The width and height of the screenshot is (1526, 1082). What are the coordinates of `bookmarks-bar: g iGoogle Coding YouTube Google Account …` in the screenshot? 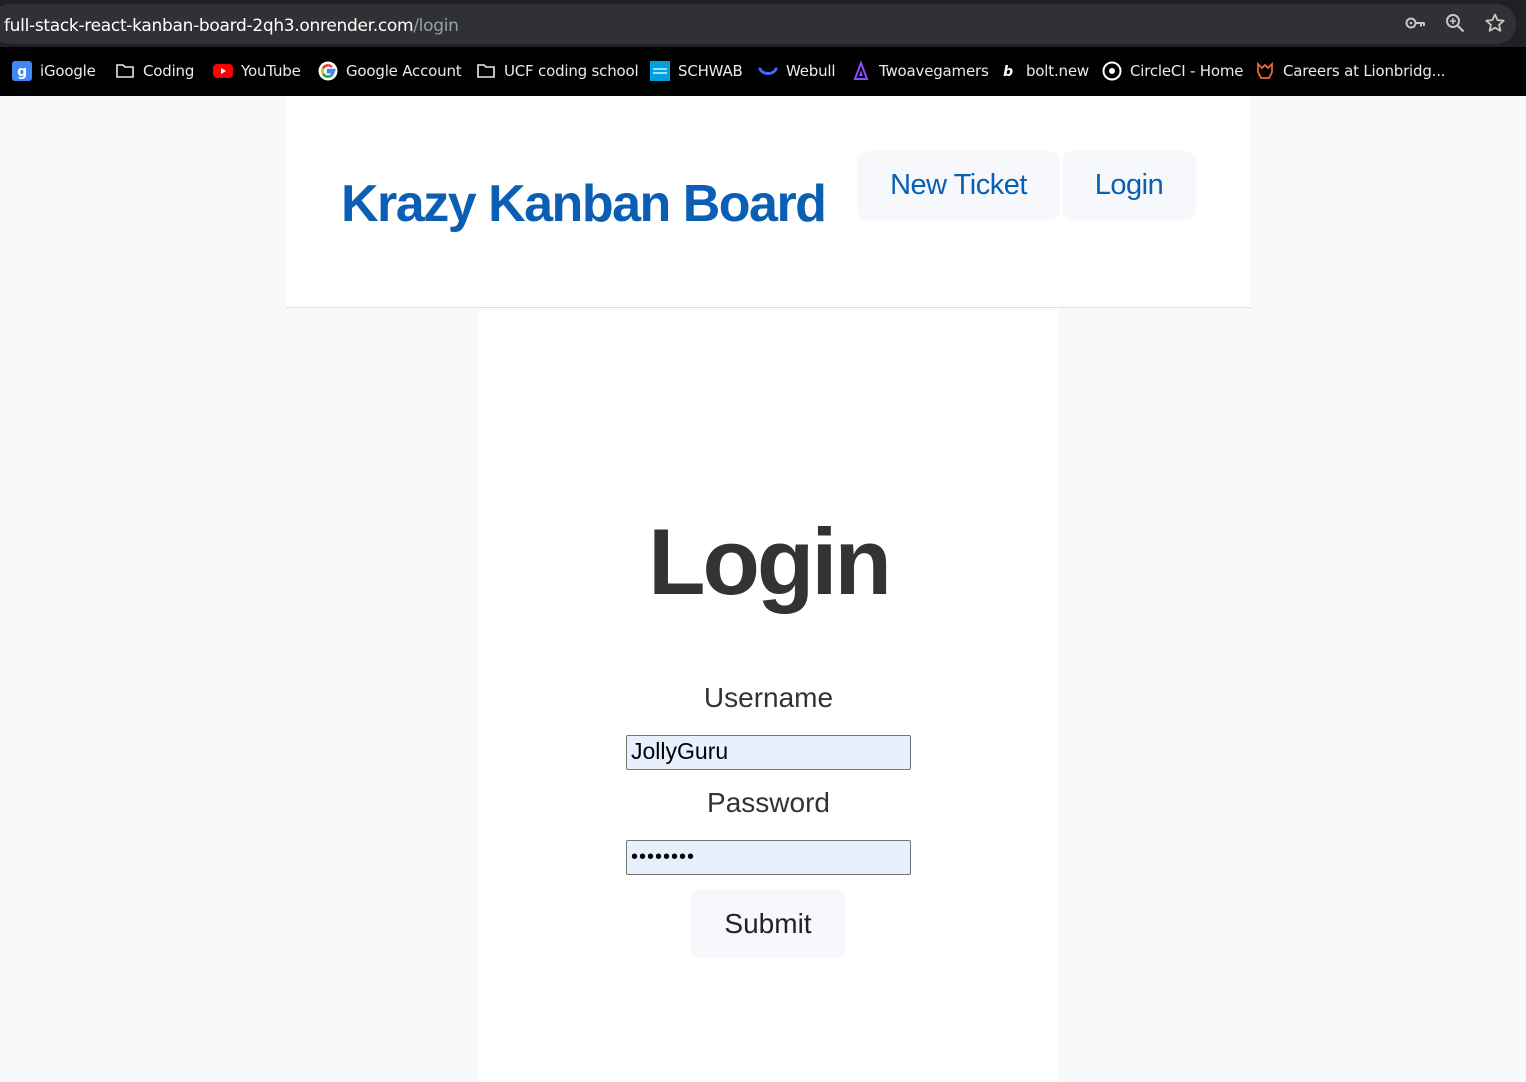 It's located at (763, 71).